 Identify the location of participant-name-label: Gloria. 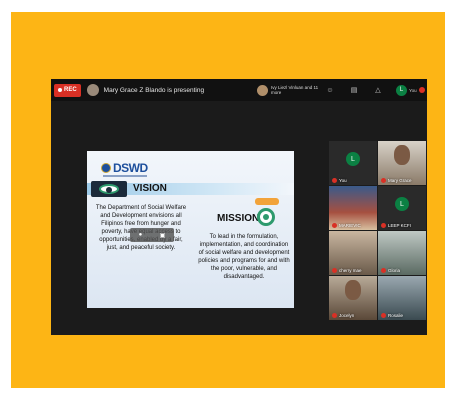
(390, 270).